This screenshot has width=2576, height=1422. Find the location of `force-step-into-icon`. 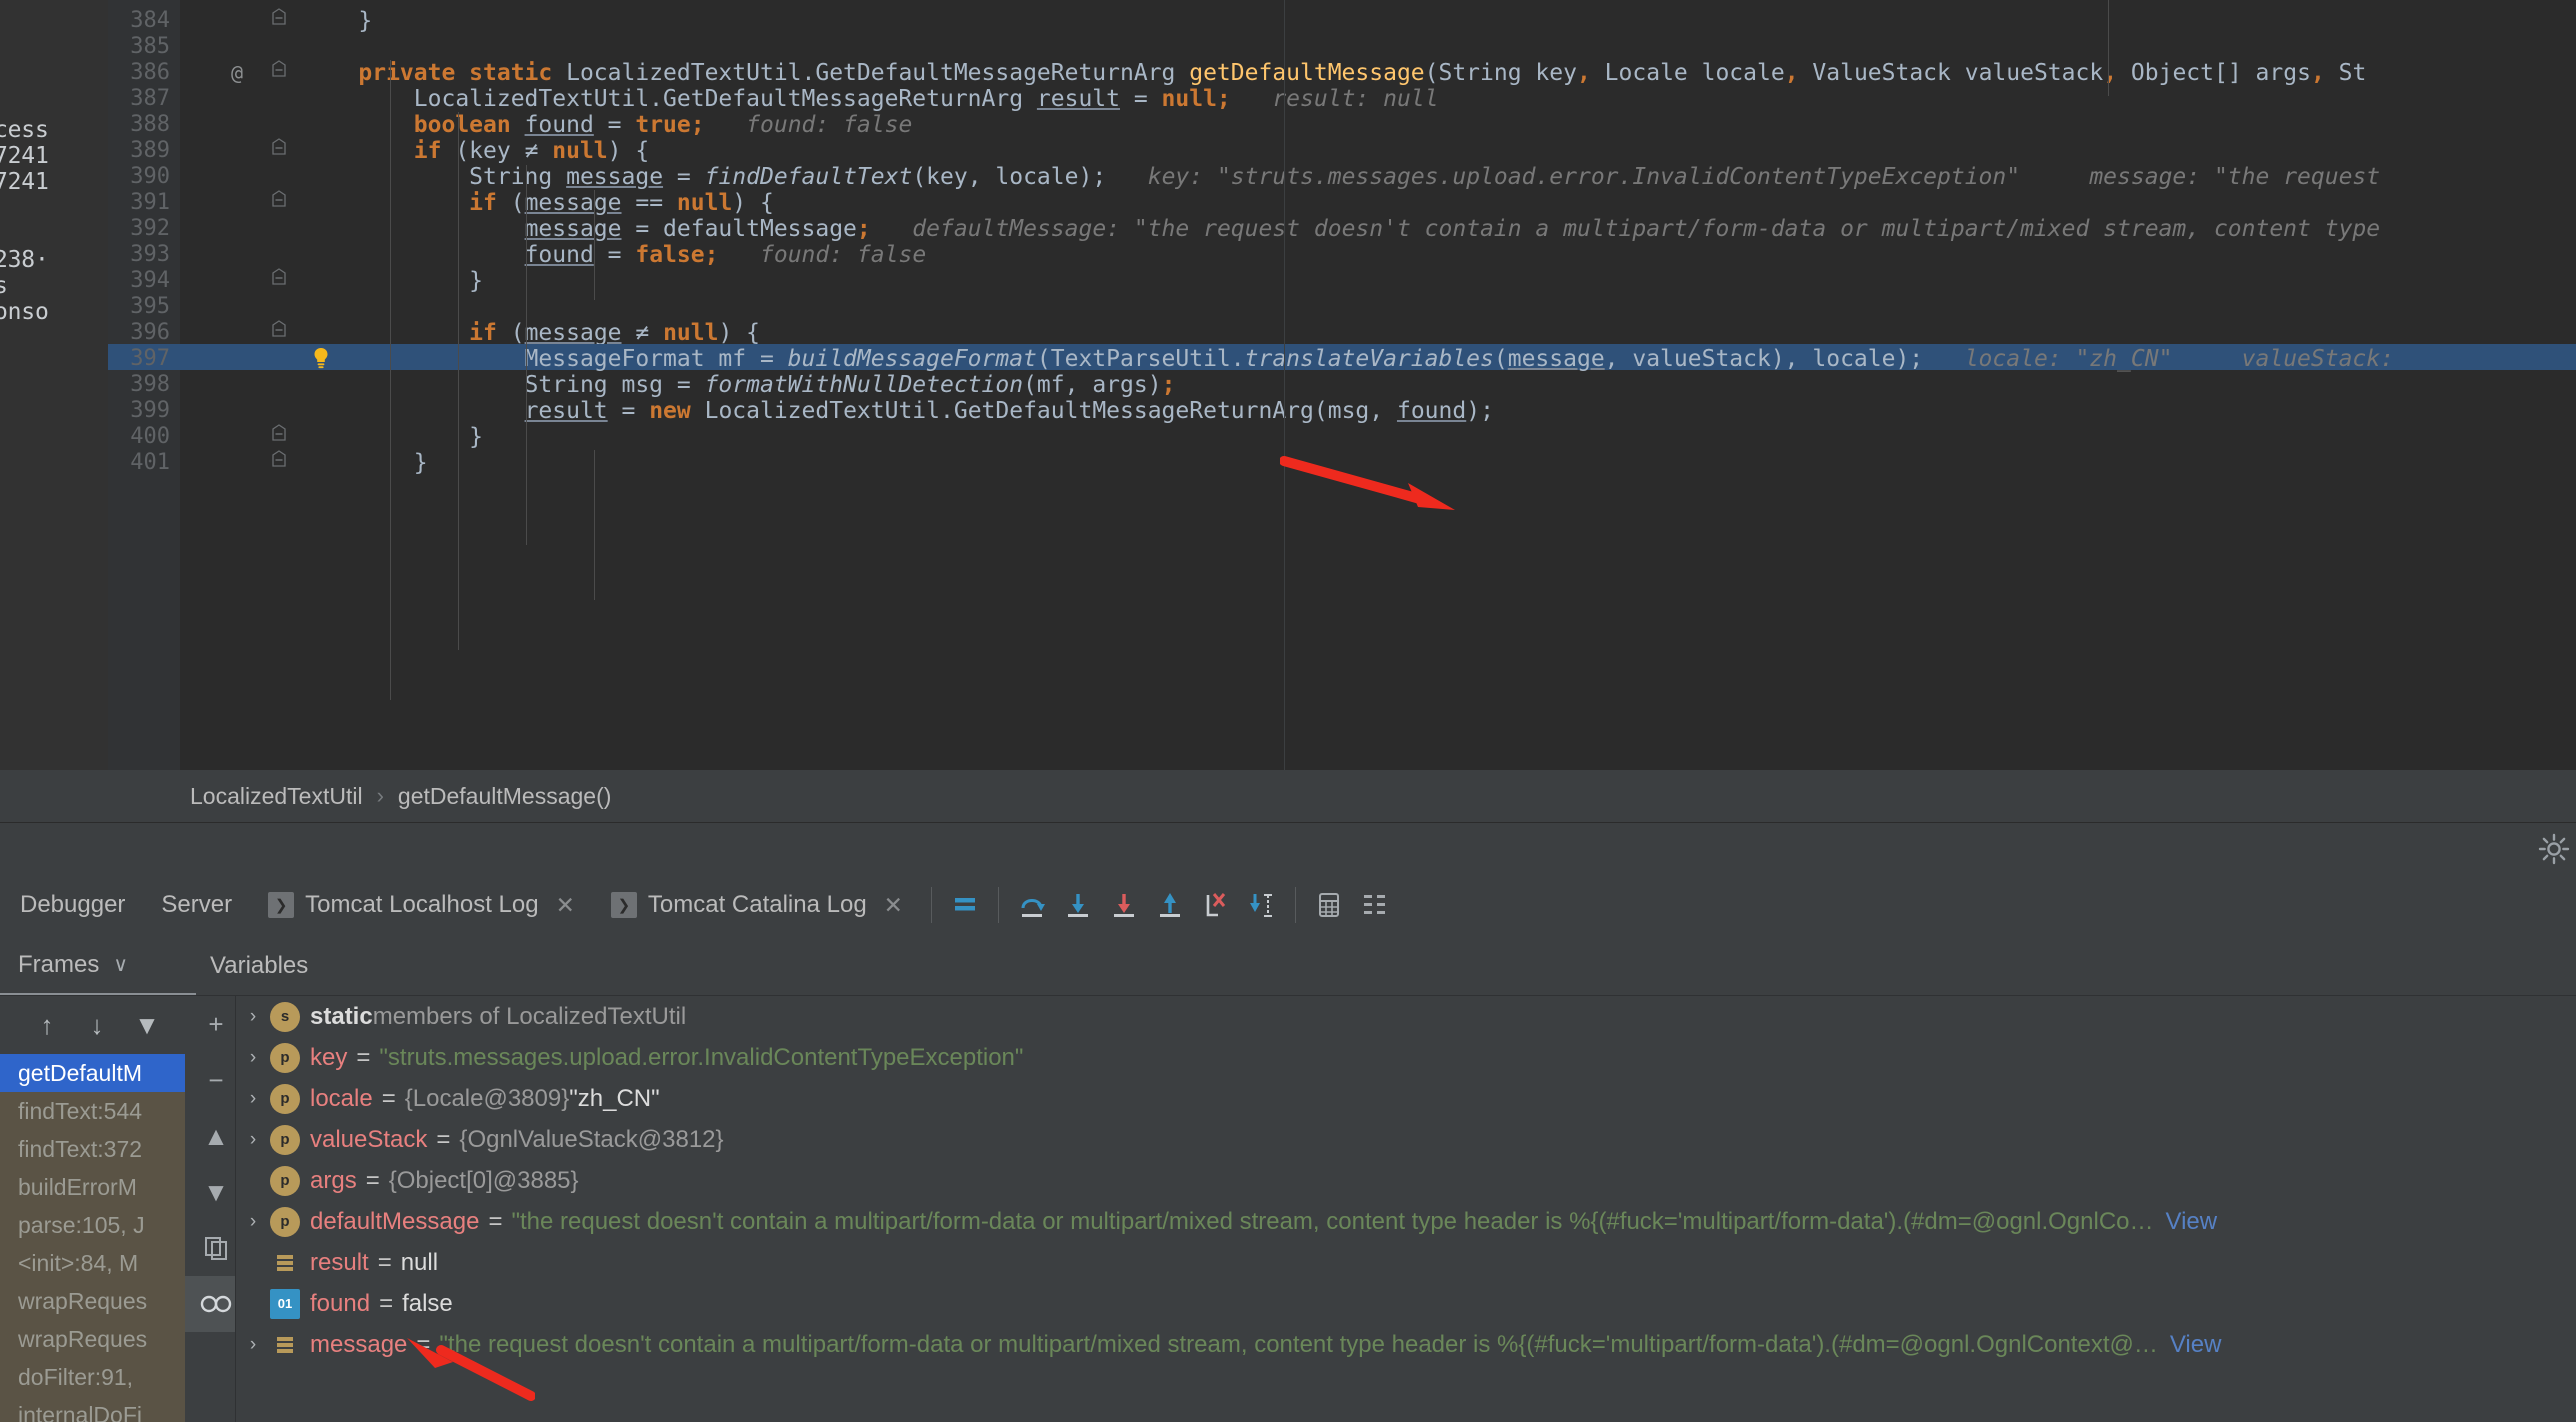

force-step-into-icon is located at coordinates (1124, 905).